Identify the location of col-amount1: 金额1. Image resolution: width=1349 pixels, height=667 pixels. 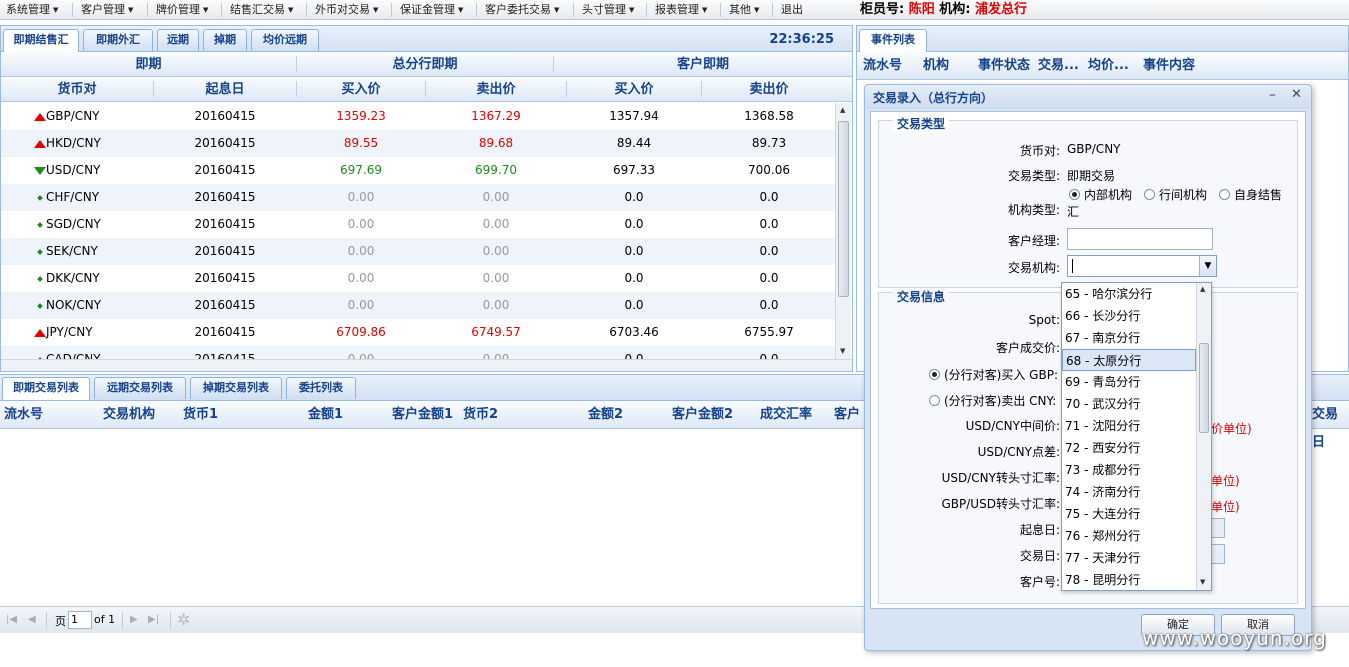
(325, 414).